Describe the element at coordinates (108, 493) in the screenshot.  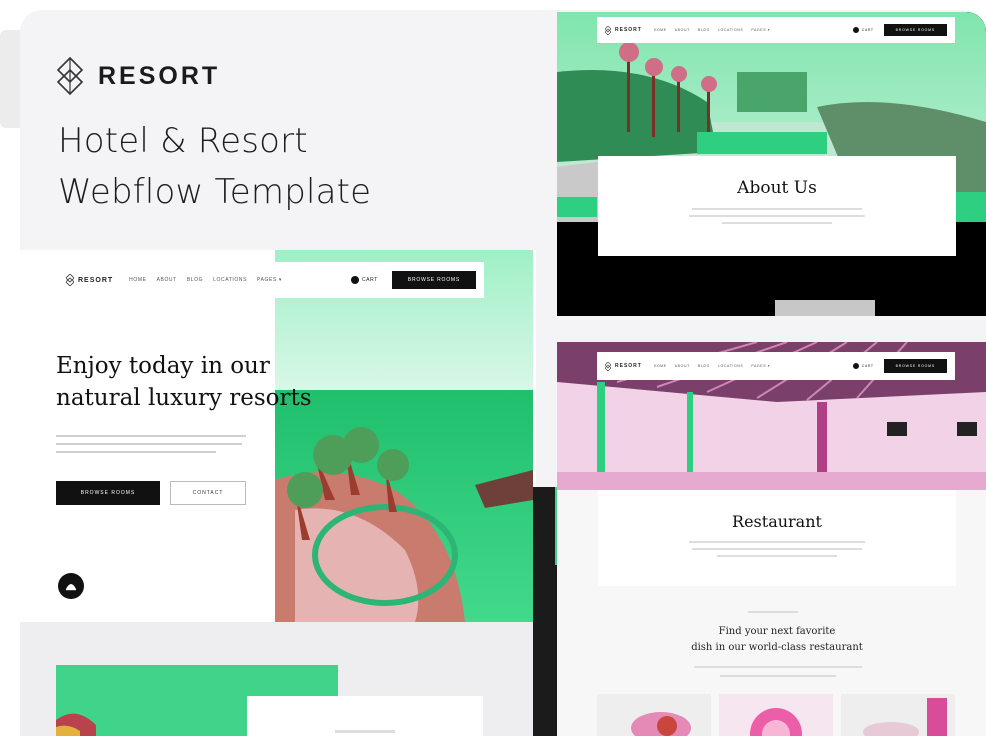
I see `hero-browse-rooms-button: BROWSE ROOMS` at that location.